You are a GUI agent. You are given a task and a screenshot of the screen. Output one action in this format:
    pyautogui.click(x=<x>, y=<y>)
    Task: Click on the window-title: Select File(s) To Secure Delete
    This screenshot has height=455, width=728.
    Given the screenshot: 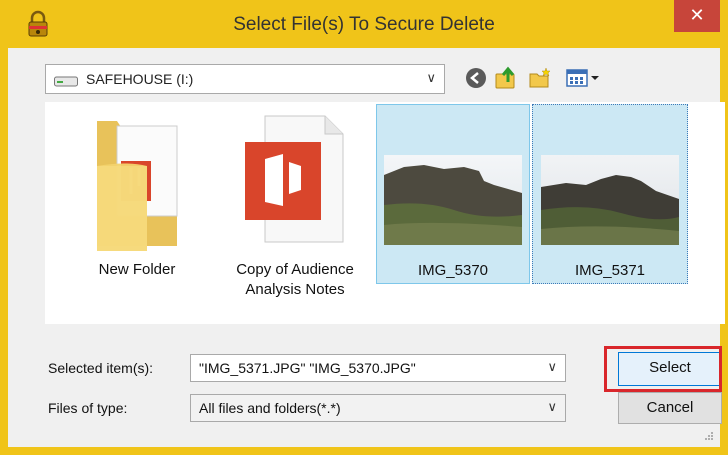 What is the action you would take?
    pyautogui.click(x=364, y=24)
    